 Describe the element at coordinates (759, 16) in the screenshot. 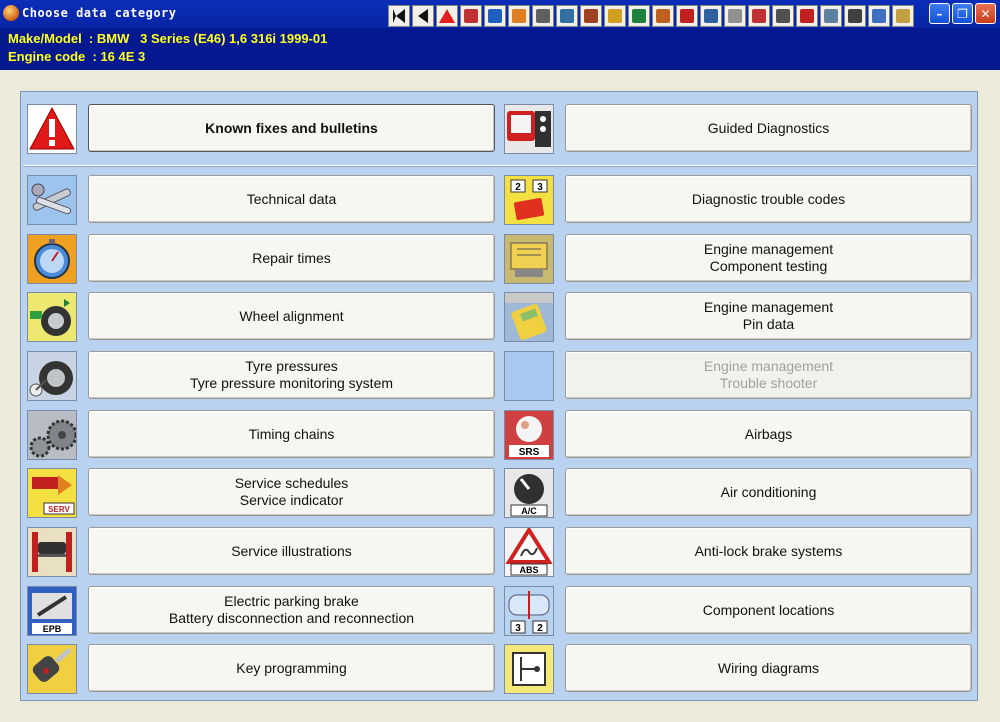

I see `srs-icon` at that location.